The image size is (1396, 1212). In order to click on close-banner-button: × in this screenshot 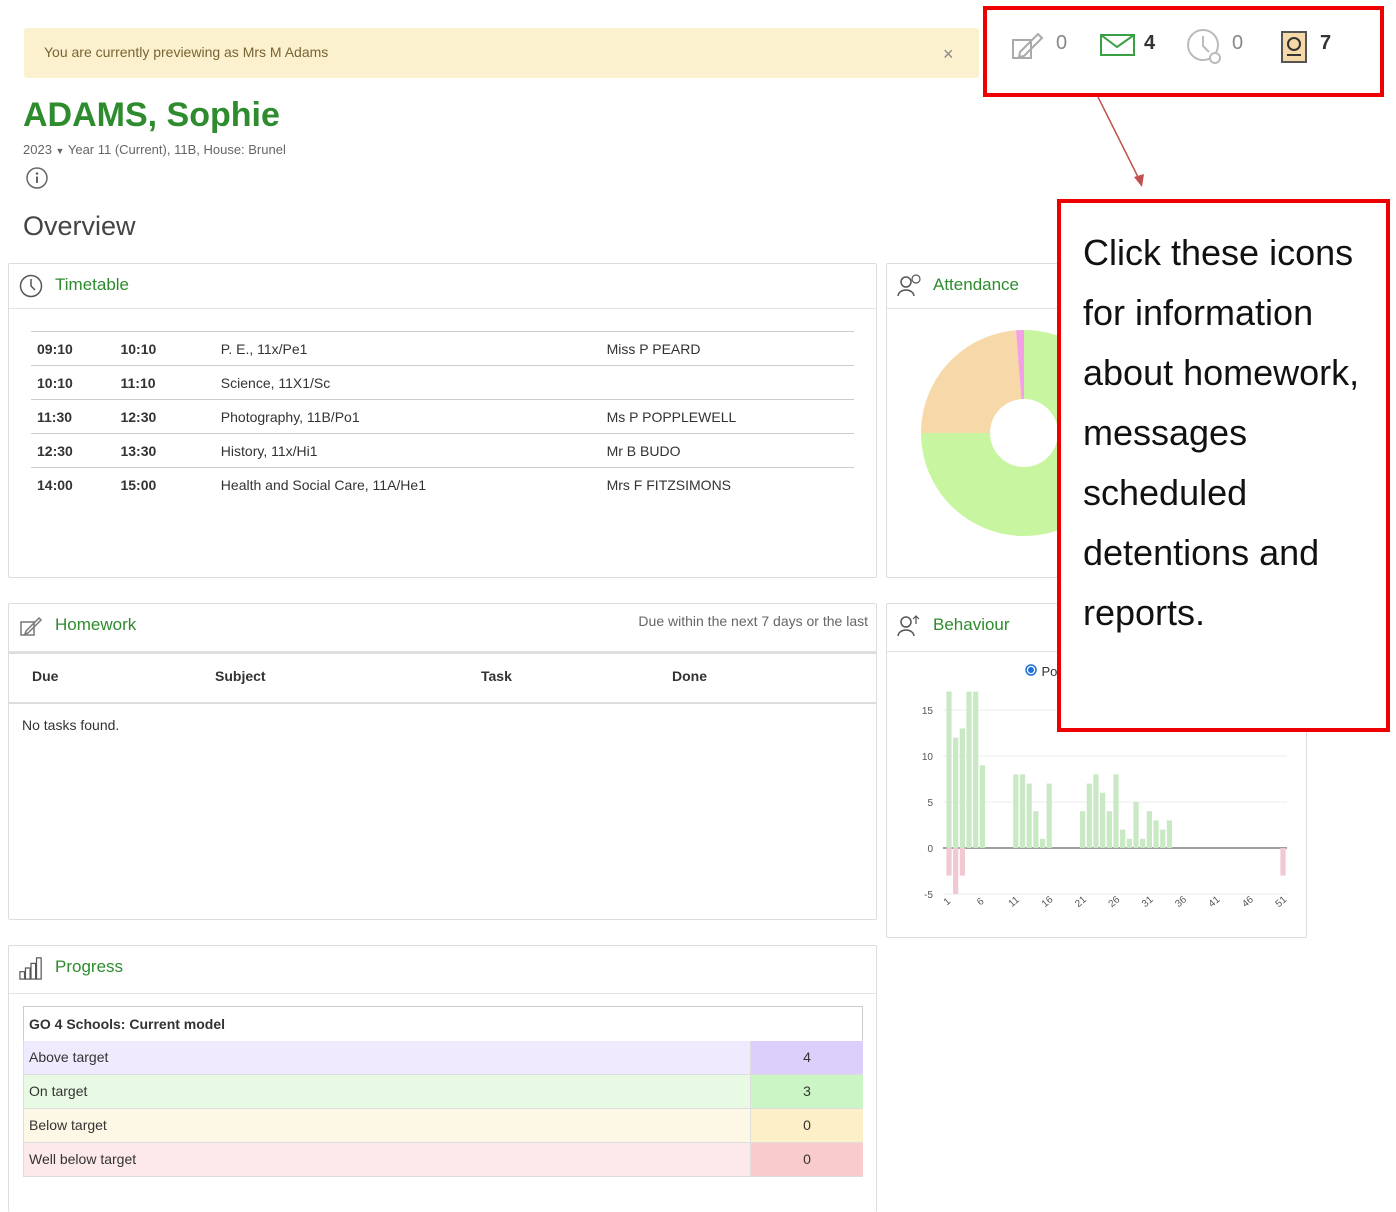, I will do `click(948, 54)`.